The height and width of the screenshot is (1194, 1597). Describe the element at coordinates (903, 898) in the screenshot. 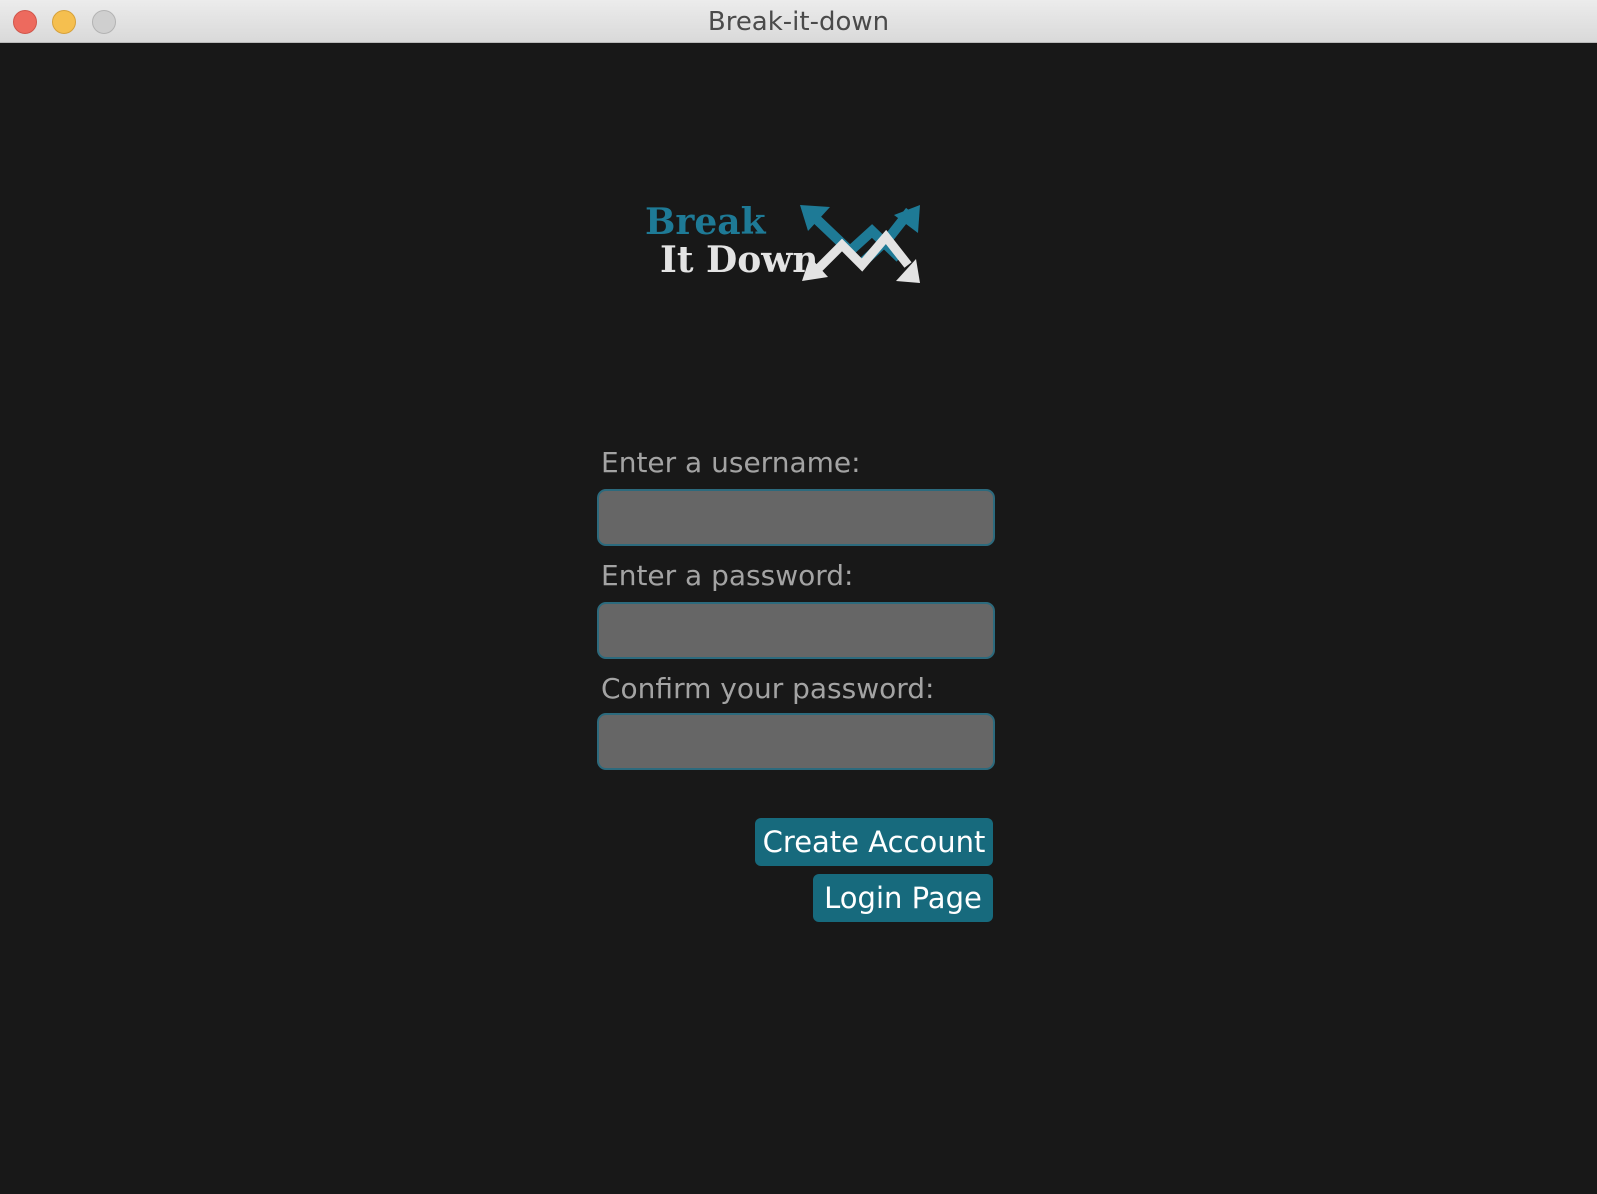

I see `login-page-button: Login Page` at that location.